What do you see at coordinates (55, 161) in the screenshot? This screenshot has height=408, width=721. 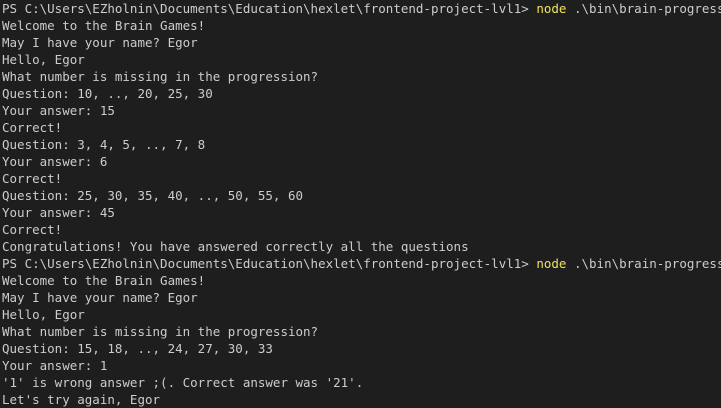 I see `output-line: Your answer: 6` at bounding box center [55, 161].